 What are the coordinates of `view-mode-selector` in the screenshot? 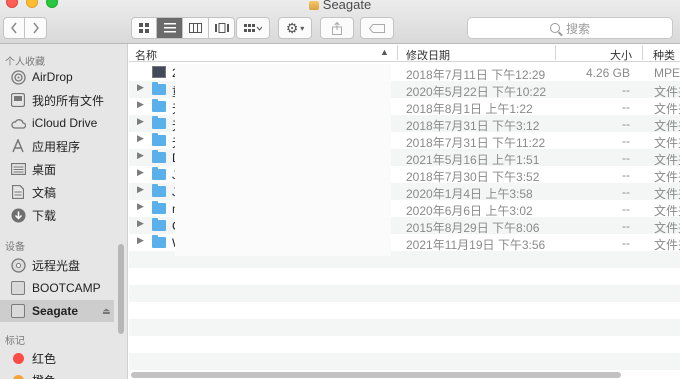 It's located at (183, 28).